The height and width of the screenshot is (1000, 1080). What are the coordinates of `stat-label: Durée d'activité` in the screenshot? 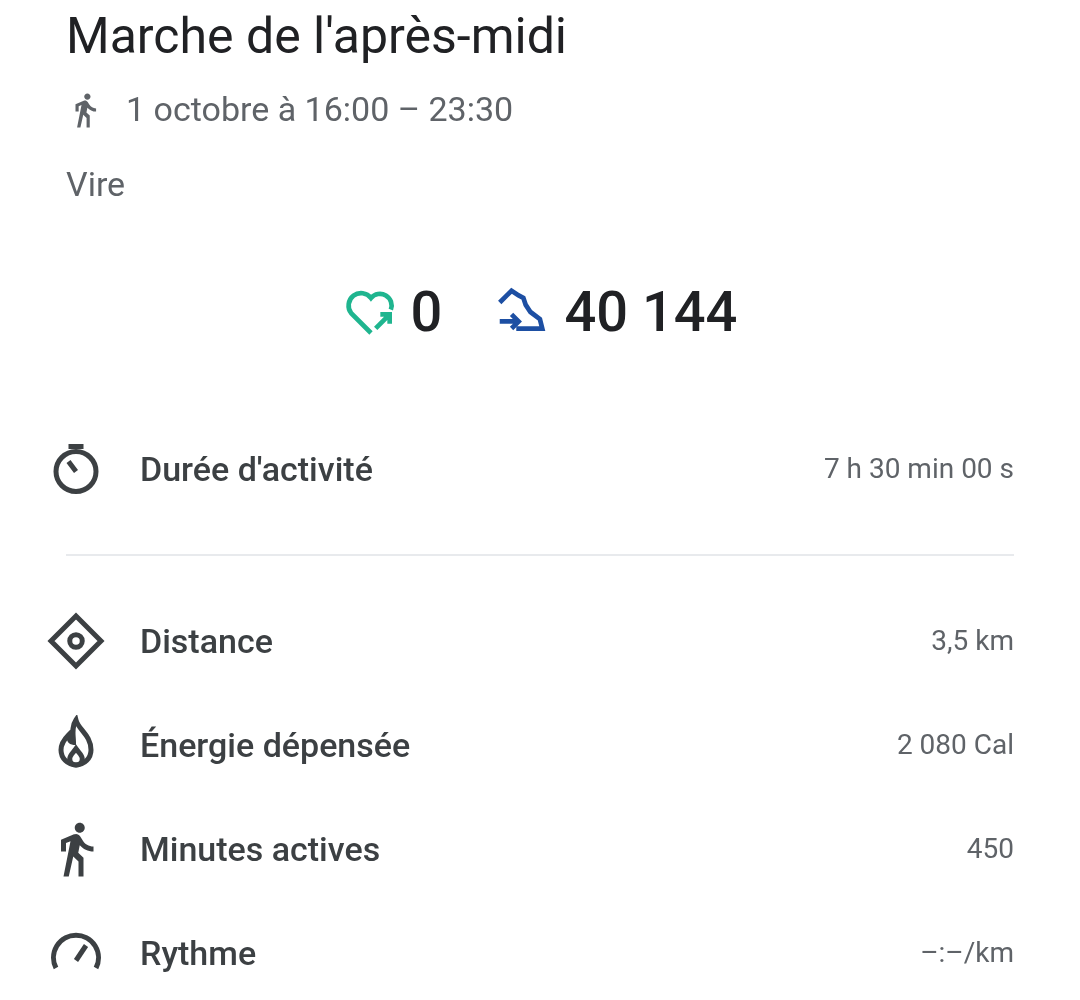 It's located at (256, 469).